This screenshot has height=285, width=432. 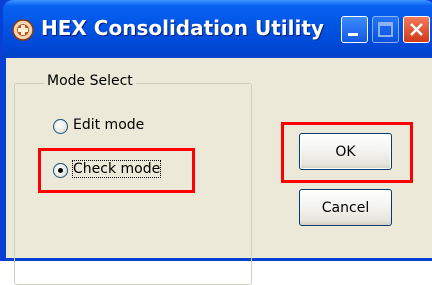 What do you see at coordinates (182, 28) in the screenshot?
I see `window-title: HEX Consolidation Utility` at bounding box center [182, 28].